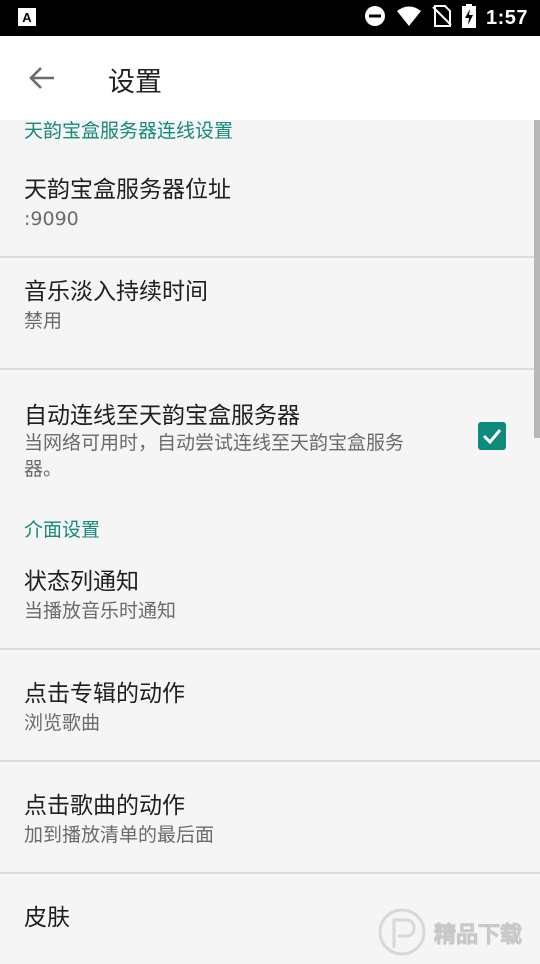 This screenshot has width=540, height=964. I want to click on wifi-icon, so click(409, 18).